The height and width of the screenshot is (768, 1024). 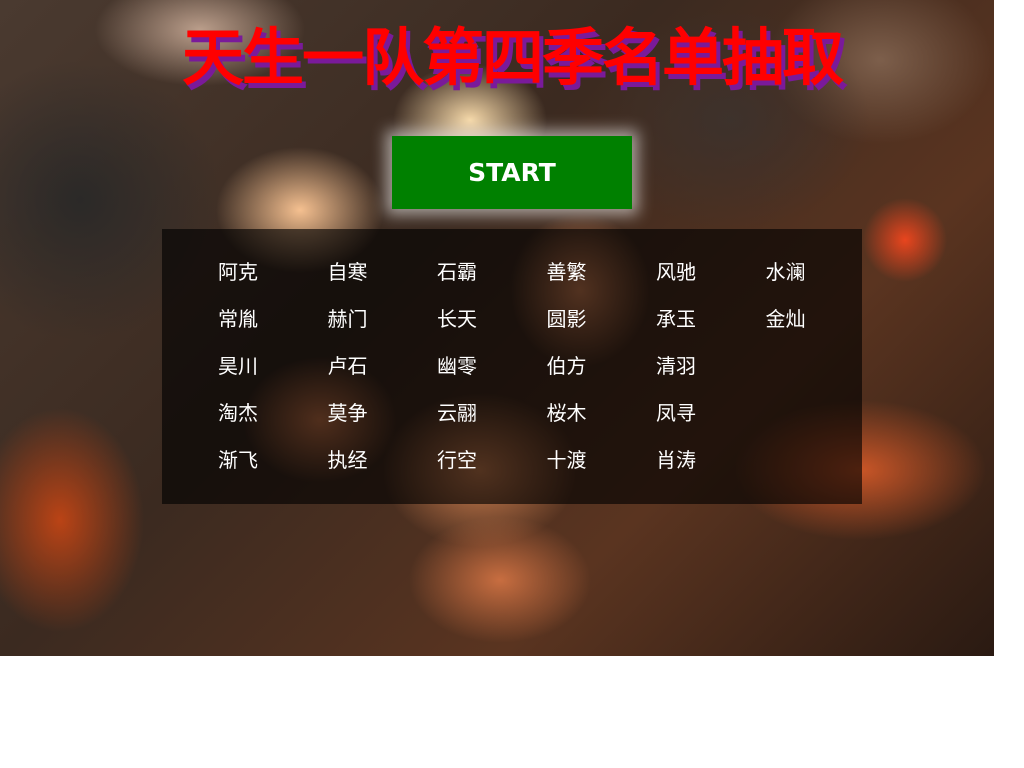 What do you see at coordinates (347, 366) in the screenshot?
I see `name-item: 卢石` at bounding box center [347, 366].